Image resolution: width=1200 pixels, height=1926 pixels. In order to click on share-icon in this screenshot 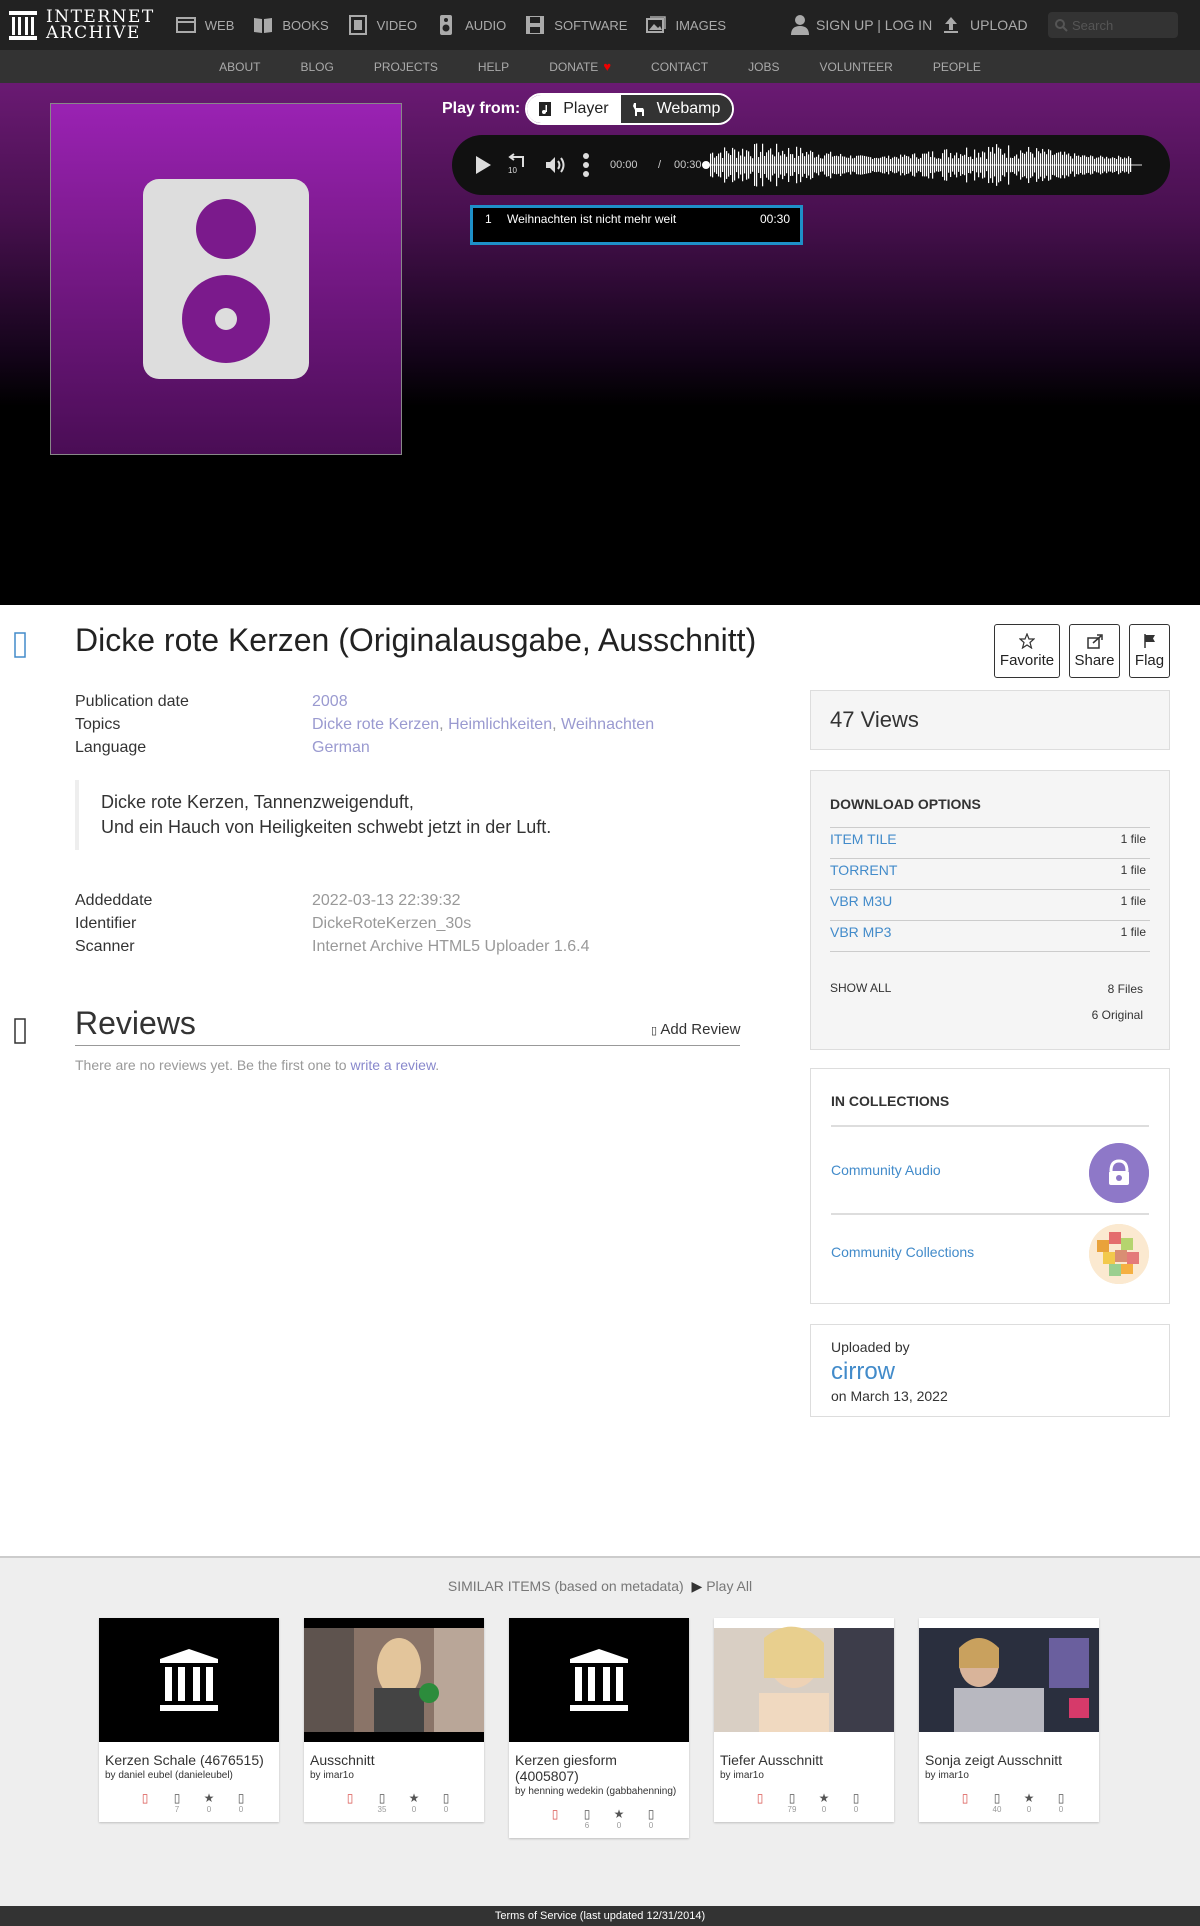, I will do `click(1094, 641)`.